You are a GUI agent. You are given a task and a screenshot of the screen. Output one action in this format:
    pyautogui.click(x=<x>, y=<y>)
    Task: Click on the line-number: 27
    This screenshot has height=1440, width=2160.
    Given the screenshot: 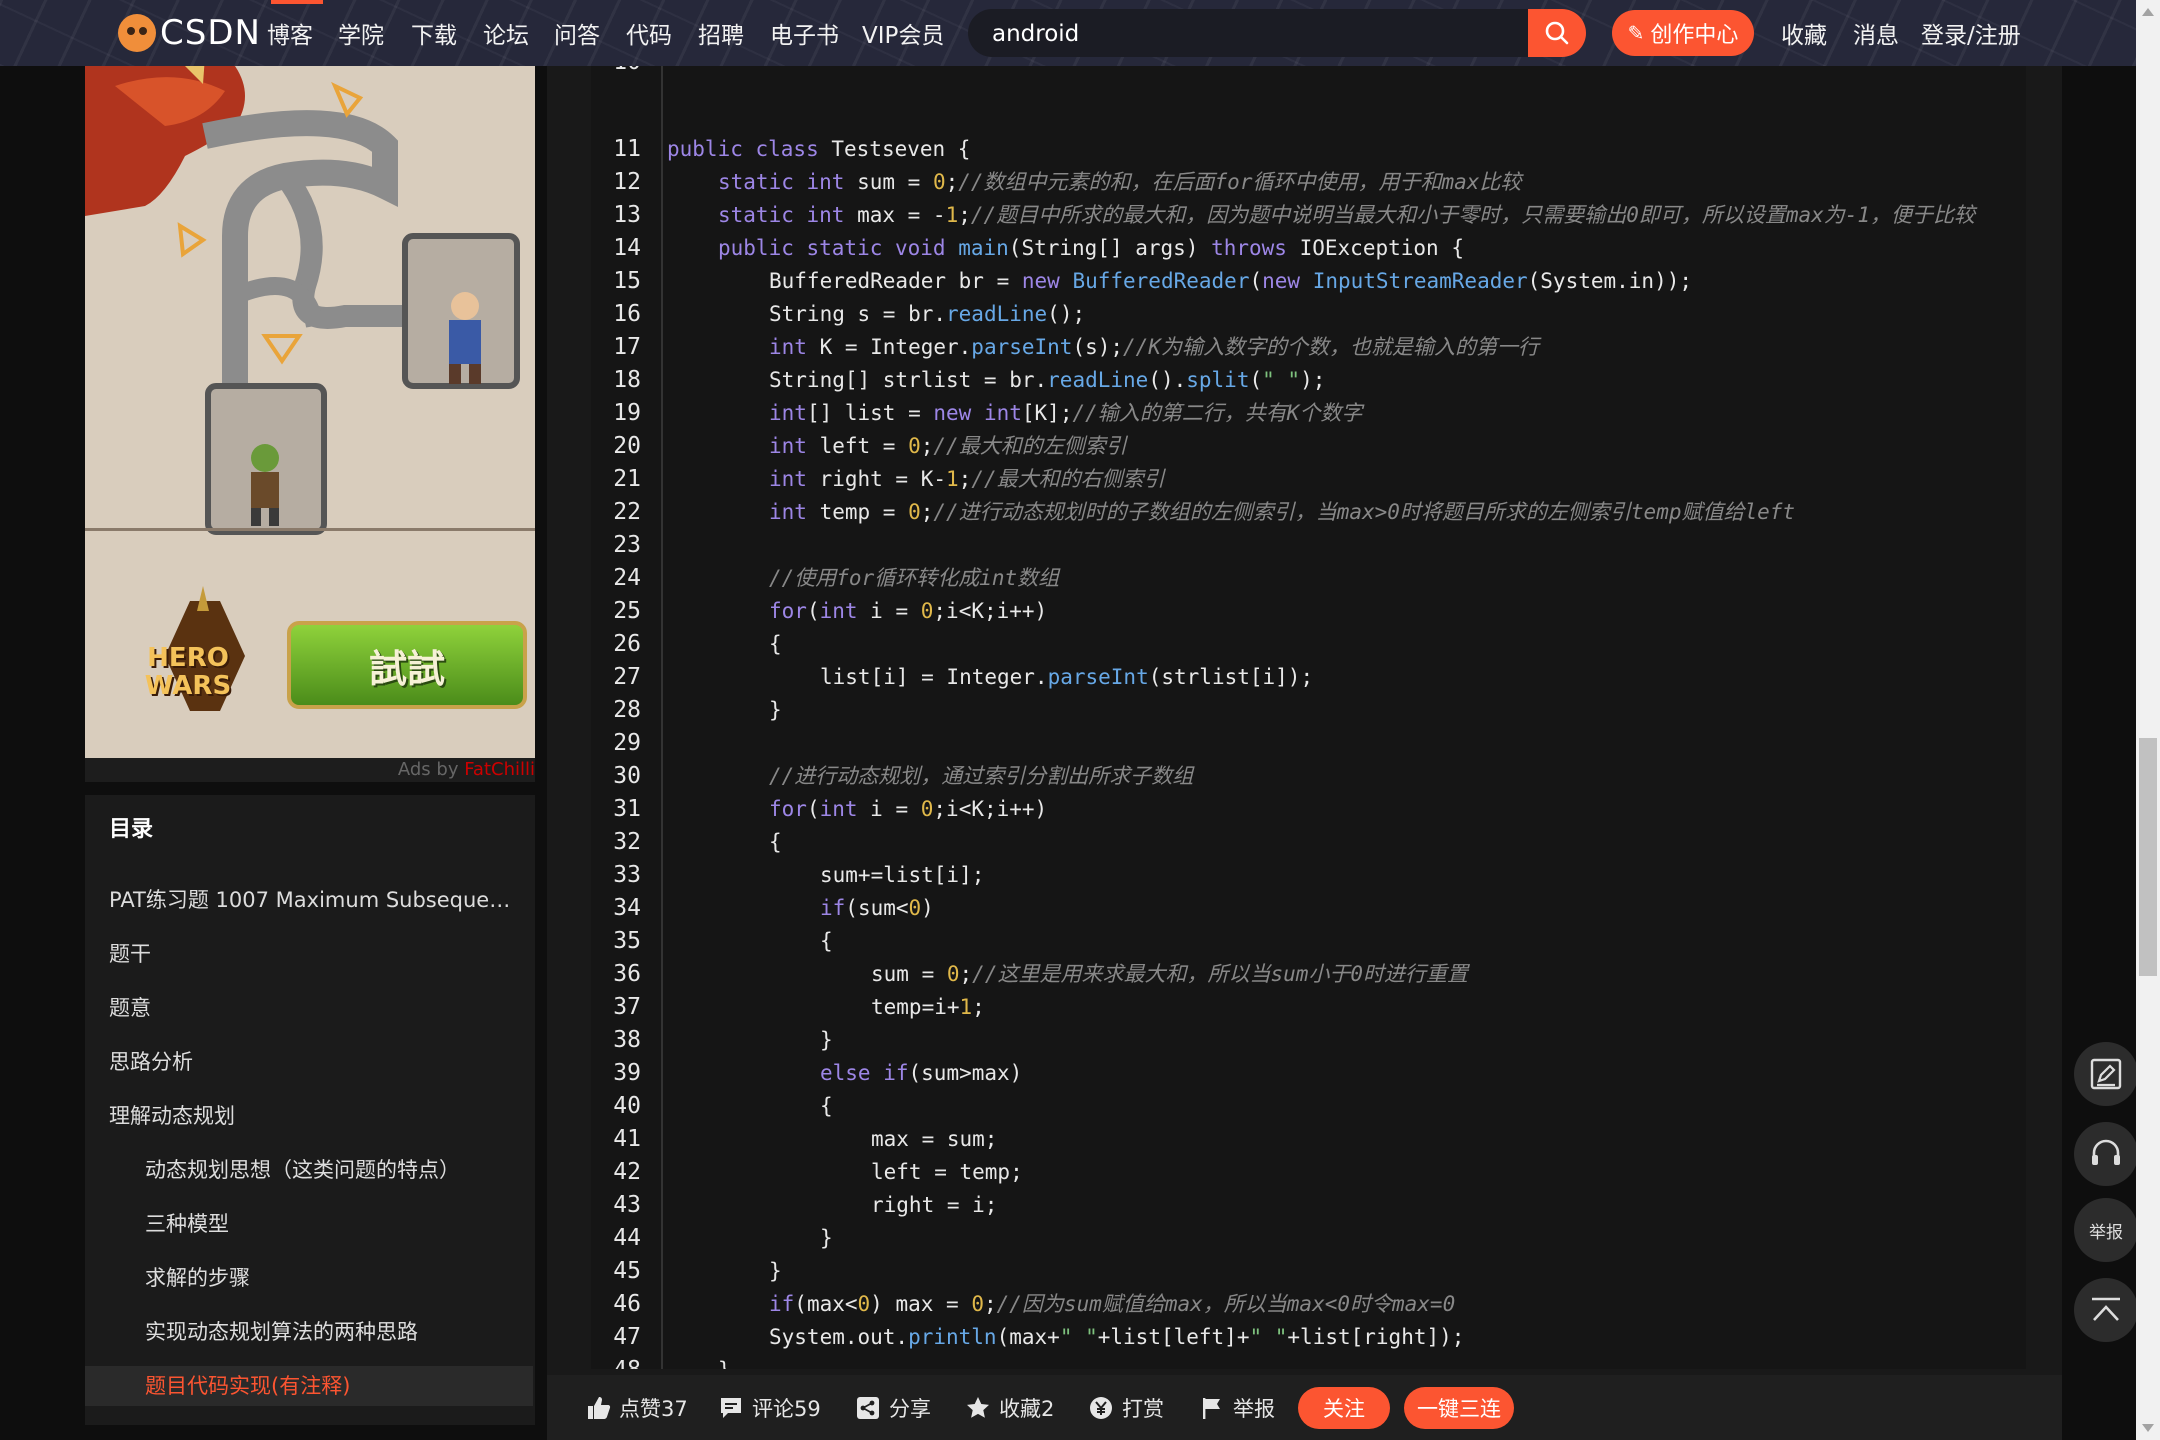 What is the action you would take?
    pyautogui.click(x=627, y=677)
    